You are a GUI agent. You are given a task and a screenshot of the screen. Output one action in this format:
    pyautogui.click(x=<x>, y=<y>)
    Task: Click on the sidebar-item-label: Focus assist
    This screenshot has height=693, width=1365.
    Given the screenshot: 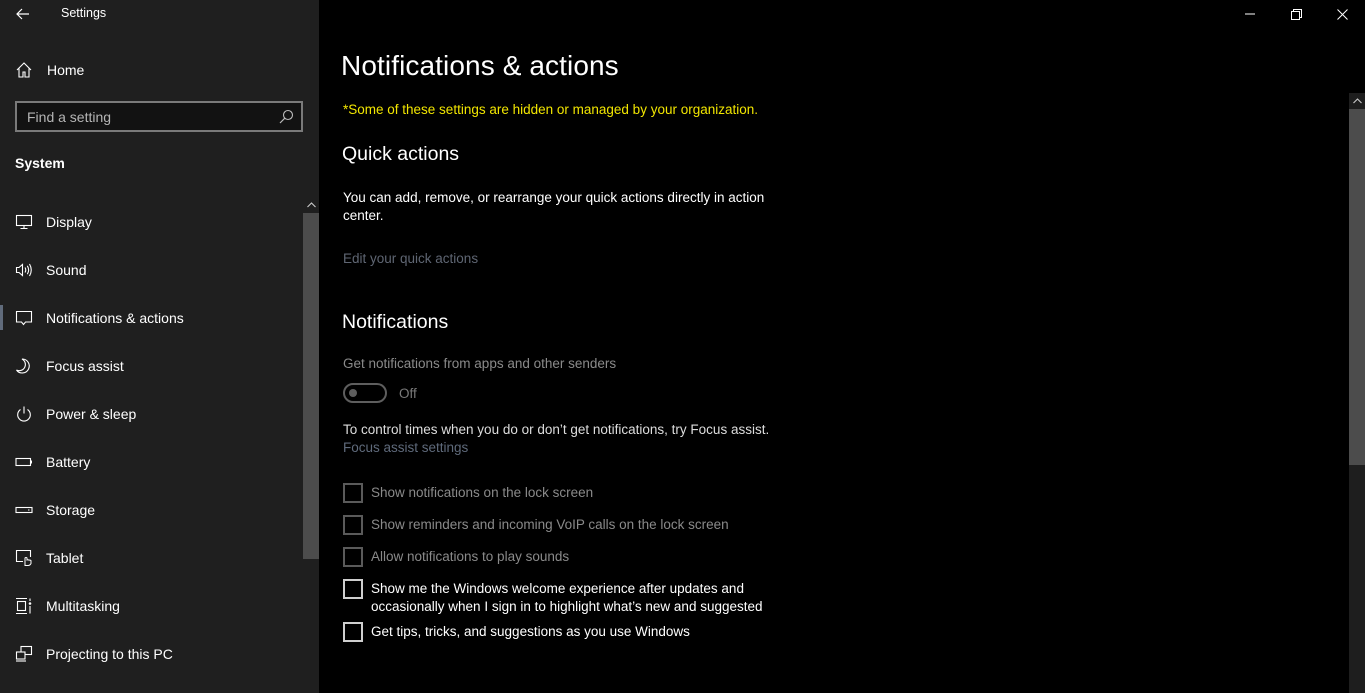 What is the action you would take?
    pyautogui.click(x=85, y=366)
    